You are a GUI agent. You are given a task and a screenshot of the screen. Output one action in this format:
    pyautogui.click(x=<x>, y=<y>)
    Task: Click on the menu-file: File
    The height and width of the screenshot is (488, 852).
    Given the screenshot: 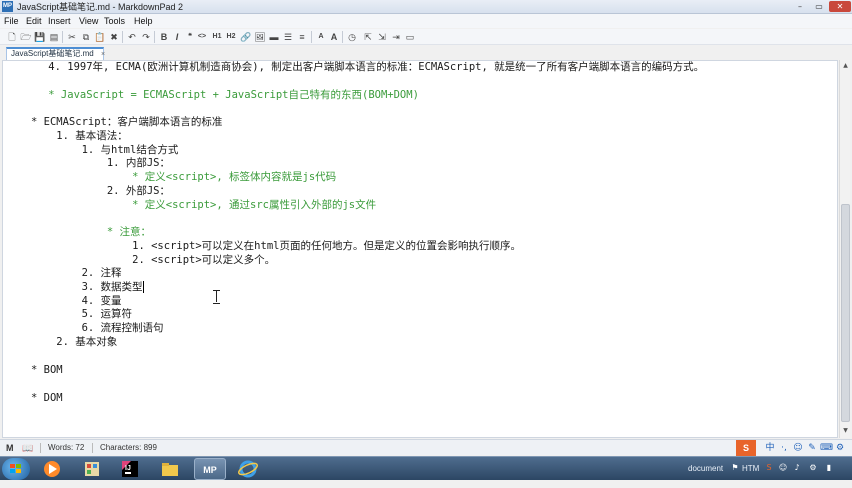 What is the action you would take?
    pyautogui.click(x=11, y=21)
    